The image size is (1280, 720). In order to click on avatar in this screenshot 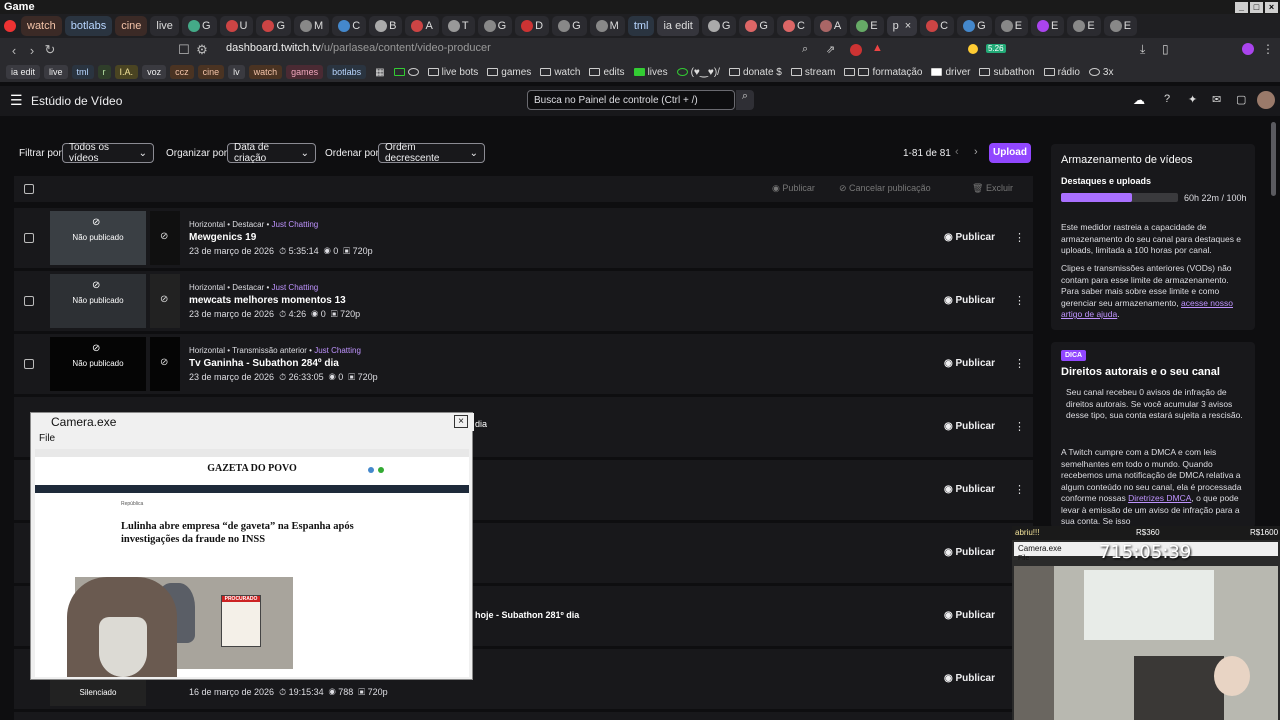, I will do `click(1266, 100)`.